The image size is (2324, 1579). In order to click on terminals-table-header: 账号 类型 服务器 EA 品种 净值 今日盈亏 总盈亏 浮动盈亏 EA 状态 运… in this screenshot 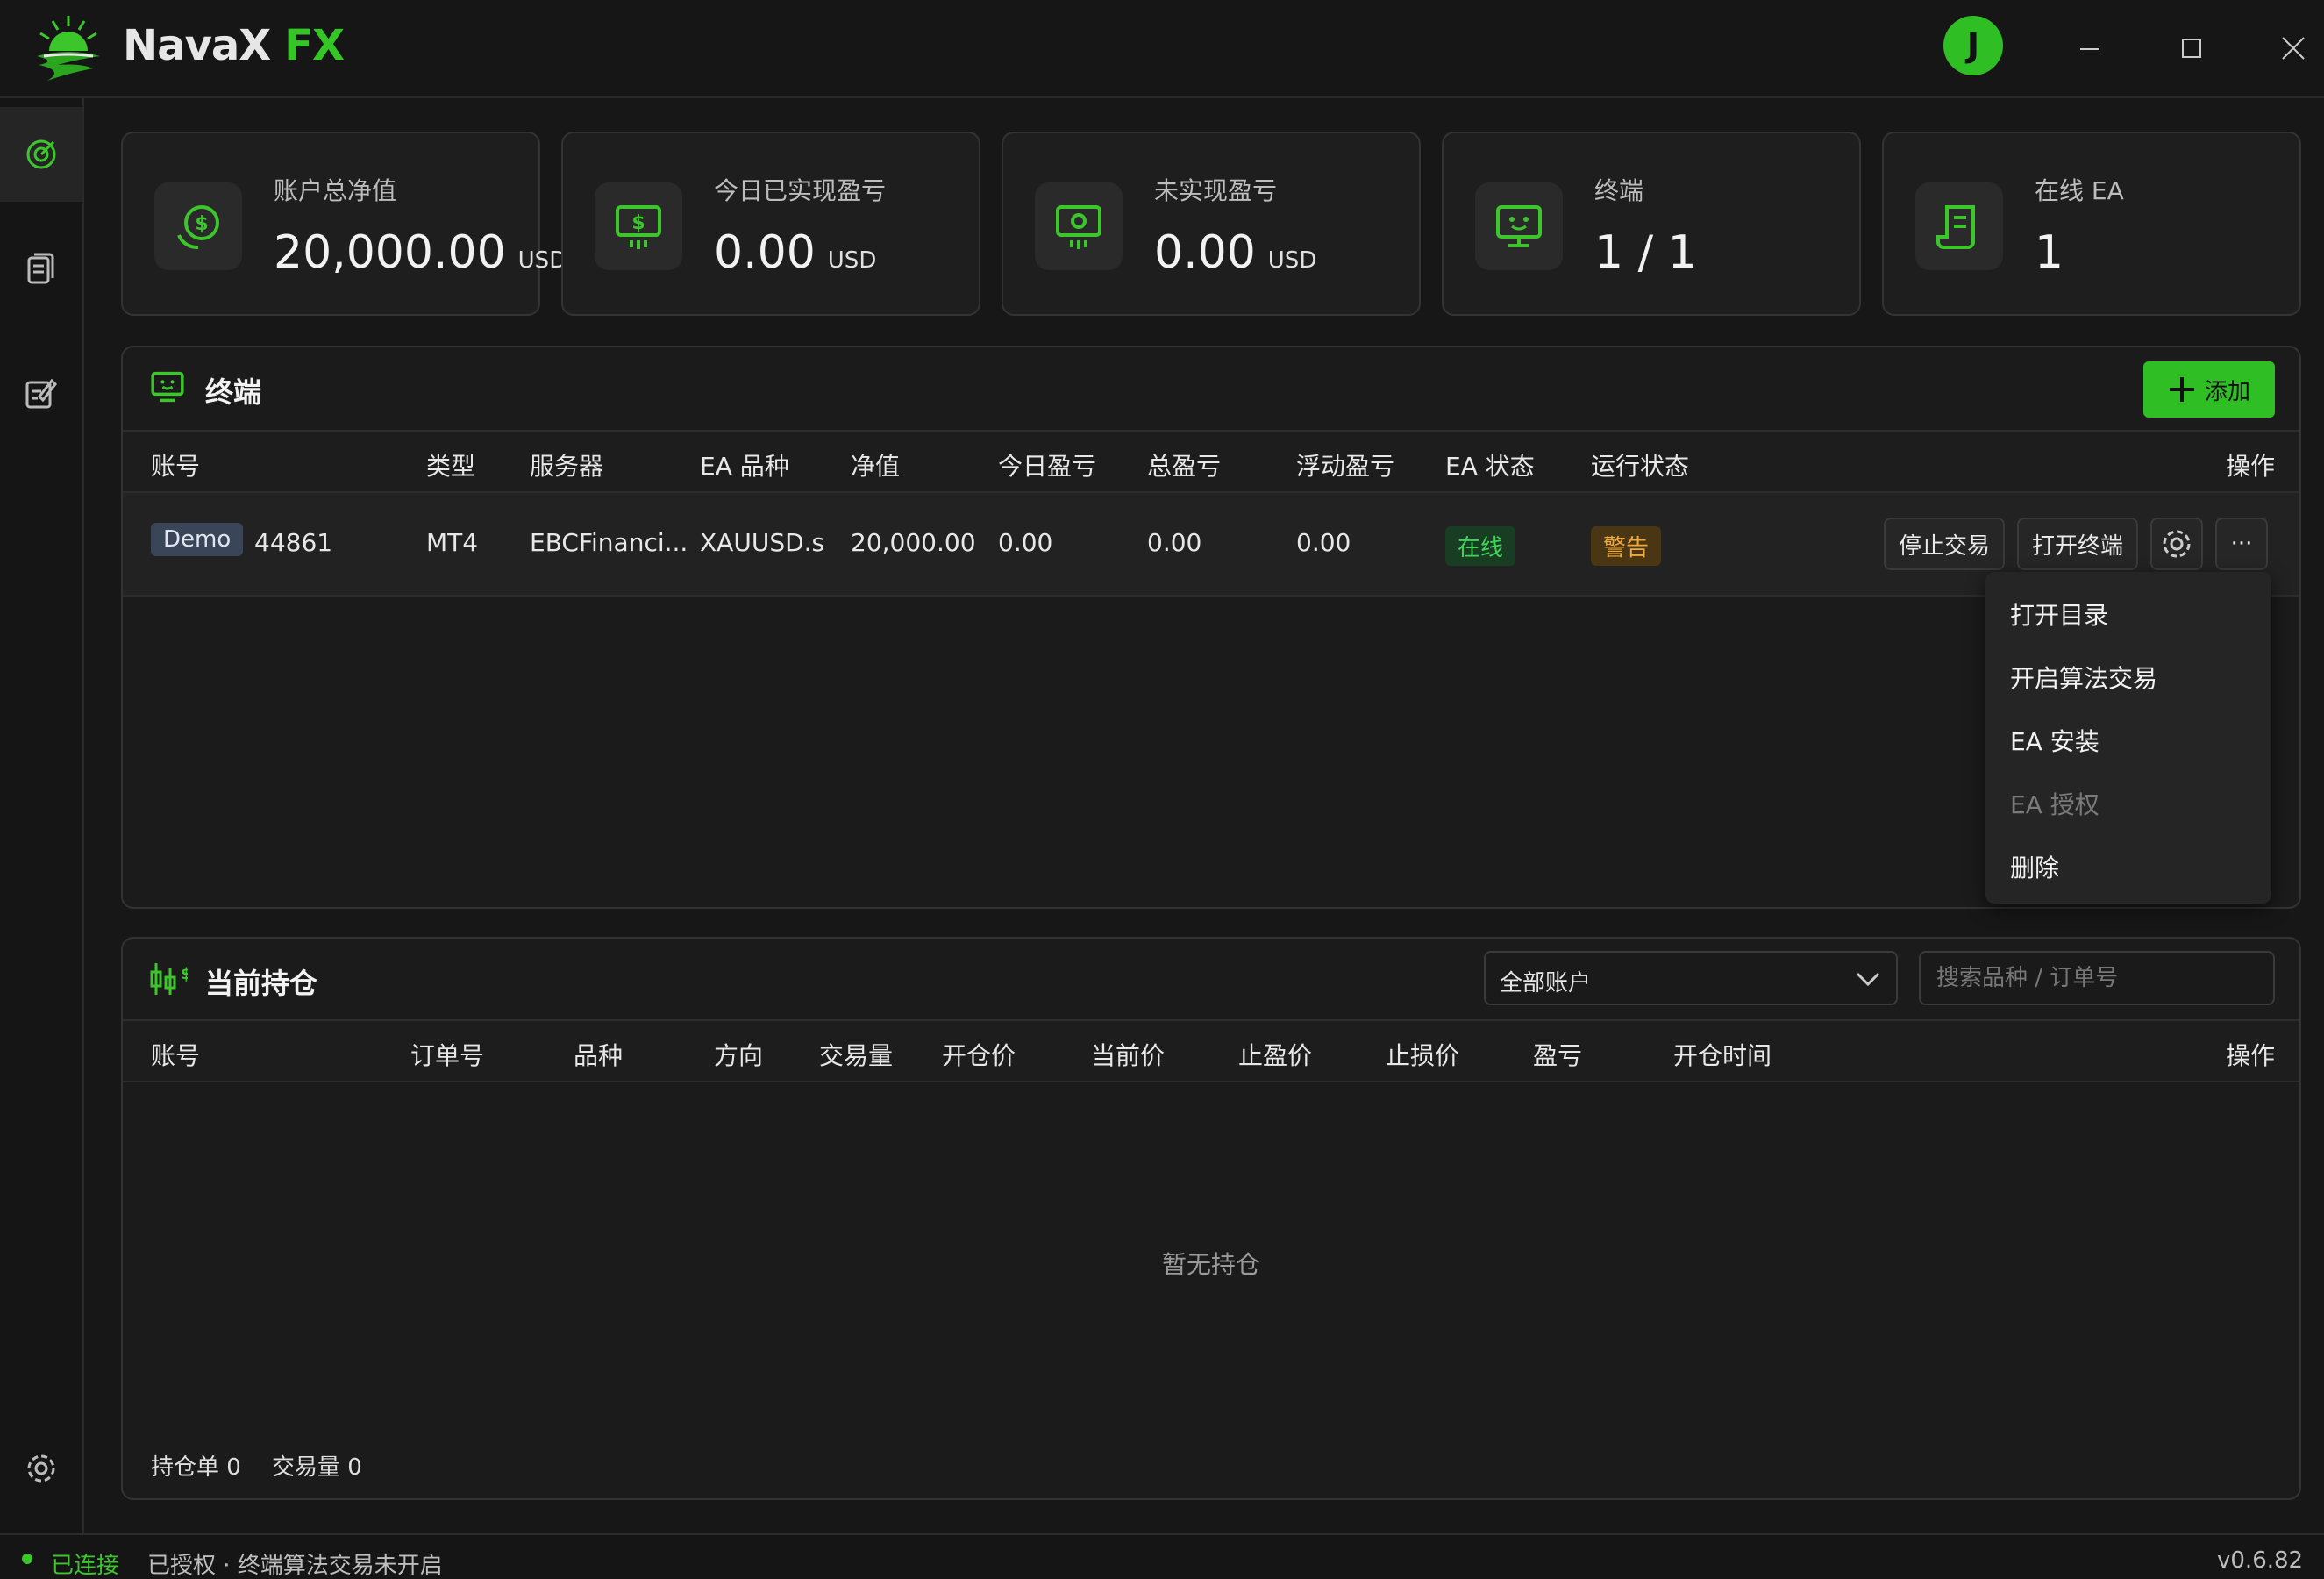, I will do `click(1211, 461)`.